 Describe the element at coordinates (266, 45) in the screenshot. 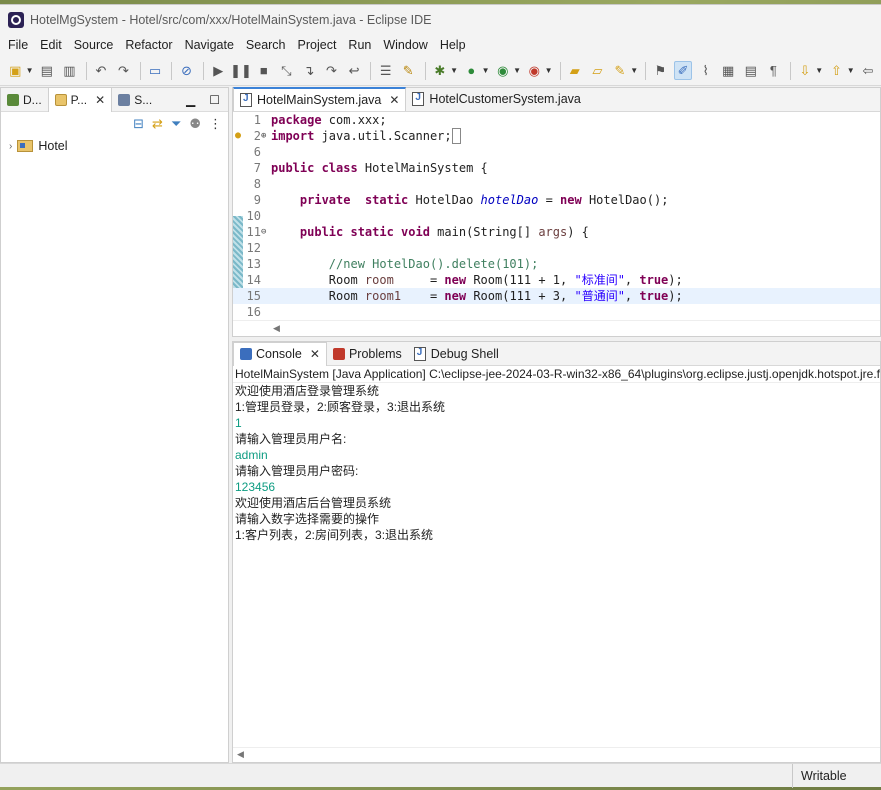

I see `menu-search: Search` at that location.